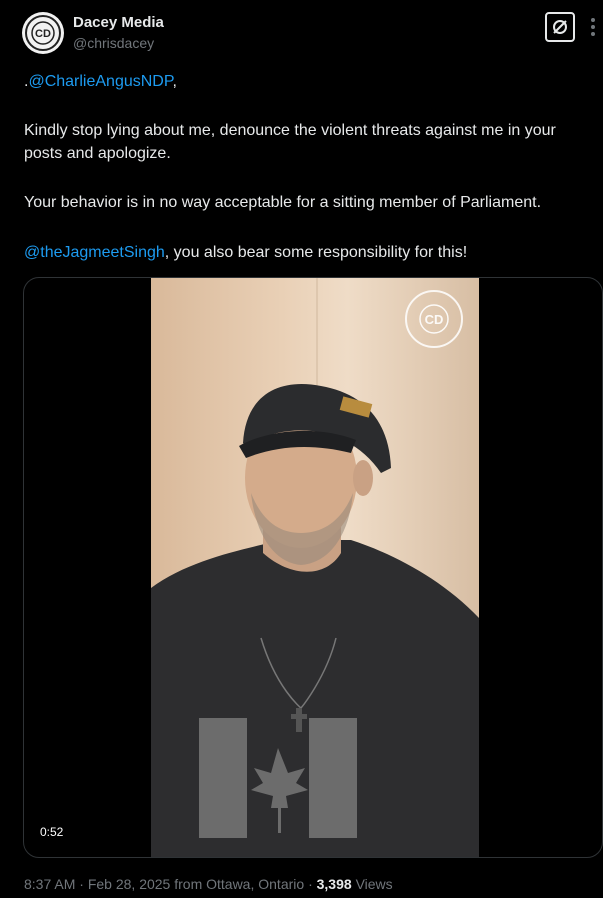 Image resolution: width=603 pixels, height=898 pixels. Describe the element at coordinates (593, 20) in the screenshot. I see `more-dots-icon` at that location.